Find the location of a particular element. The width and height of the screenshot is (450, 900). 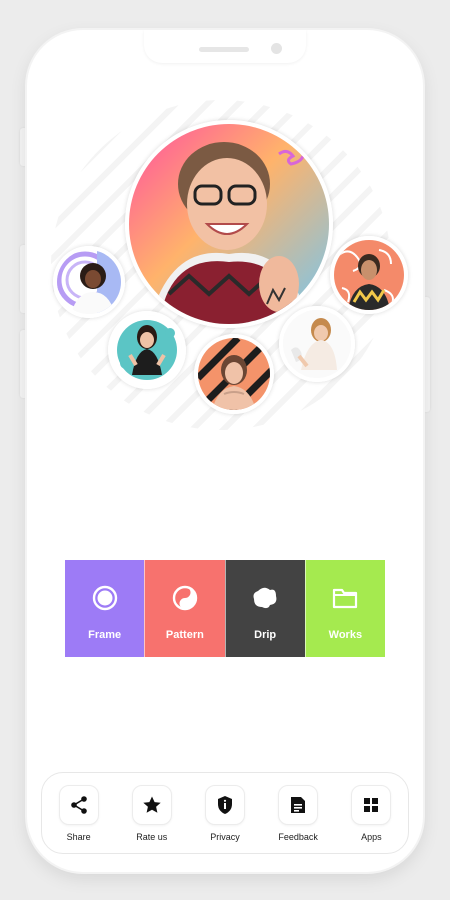

left-portrait-image is located at coordinates (89, 282).